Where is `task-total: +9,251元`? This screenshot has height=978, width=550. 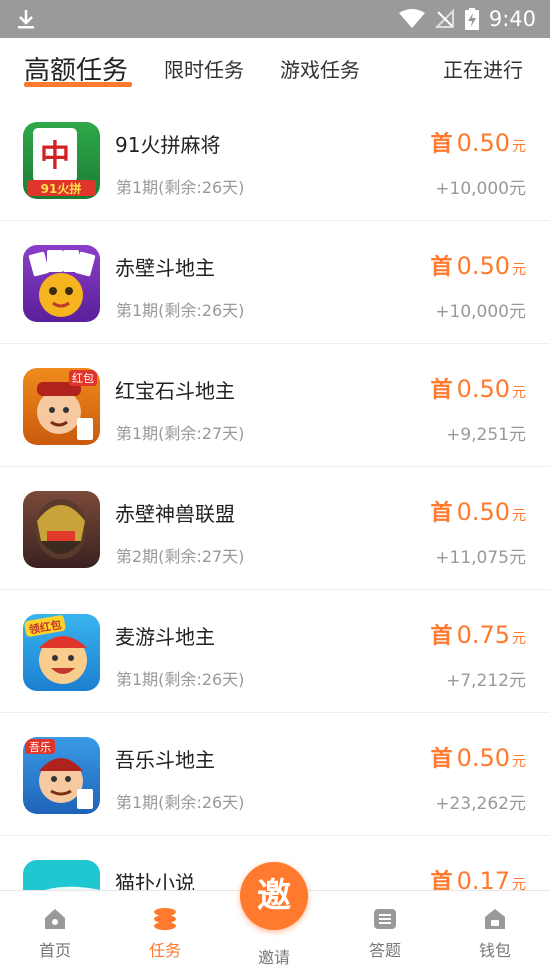
task-total: +9,251元 is located at coordinates (486, 435).